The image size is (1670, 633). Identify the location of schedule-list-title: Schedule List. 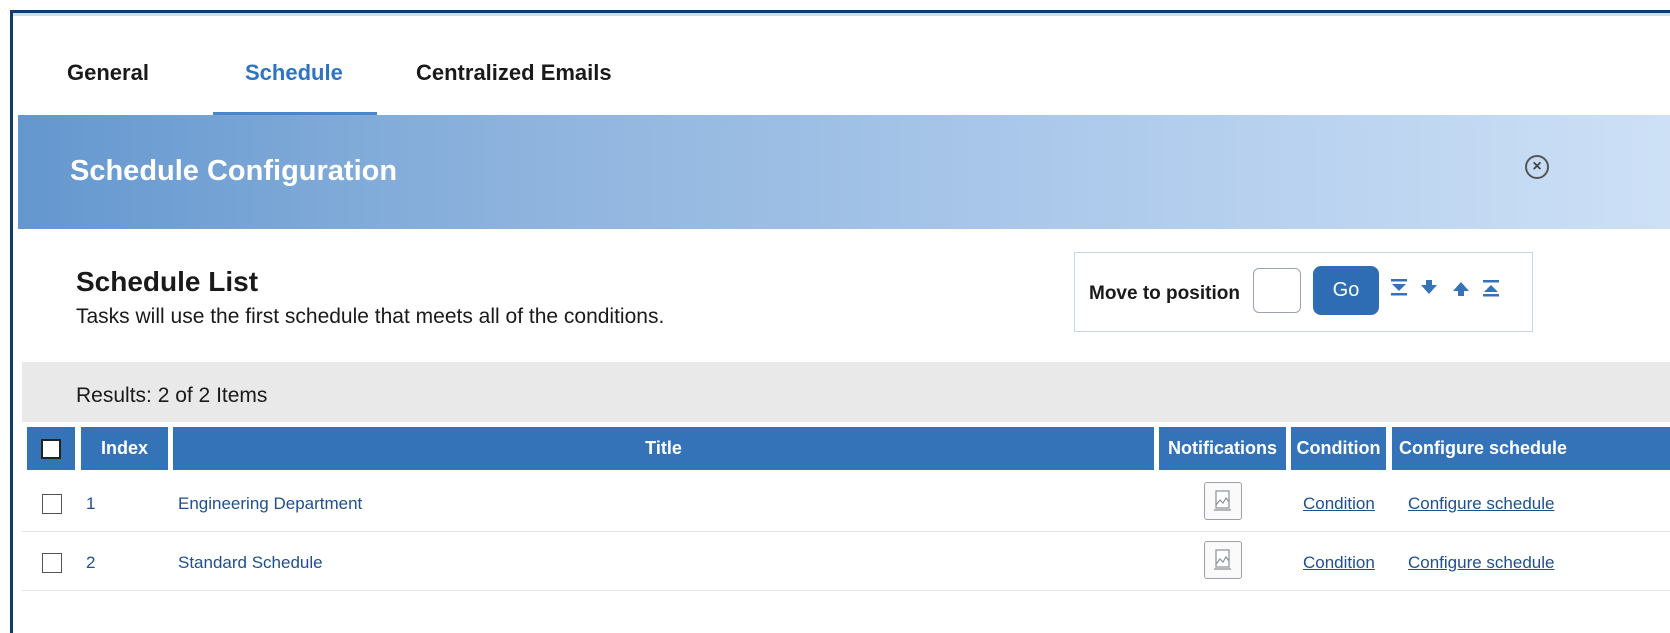
(167, 281).